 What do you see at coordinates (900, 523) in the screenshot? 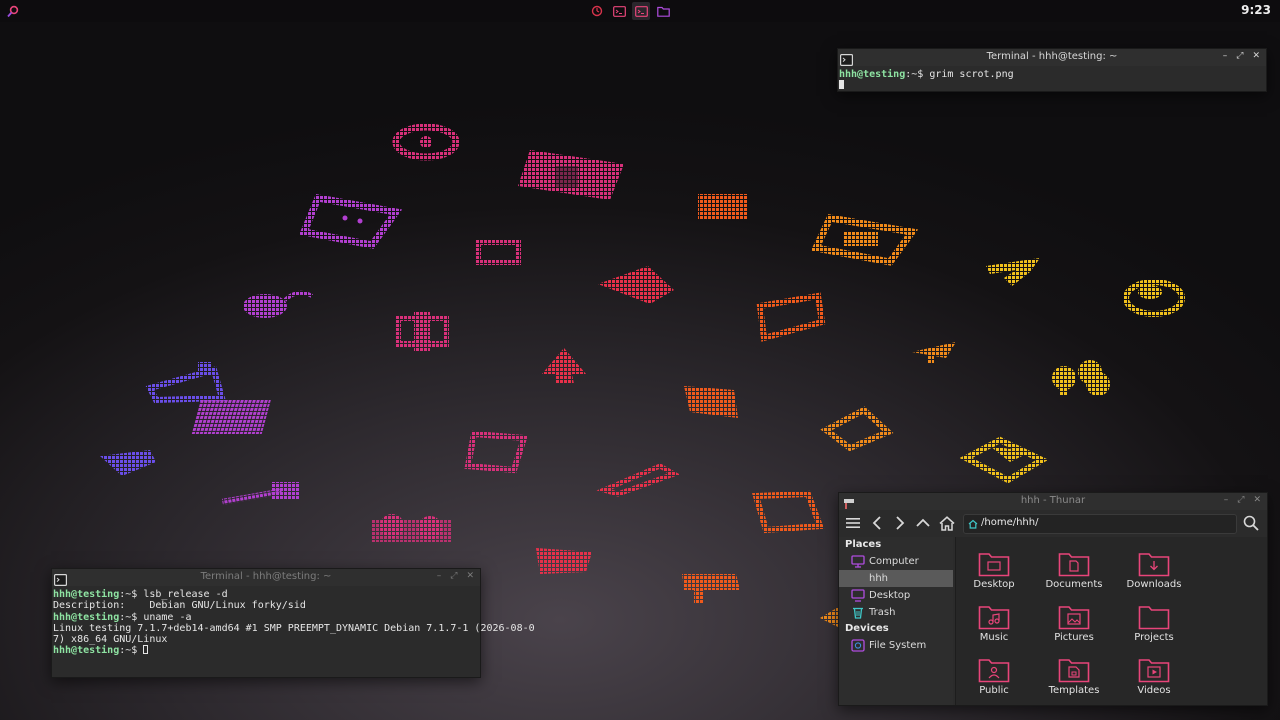
I see `forward-icon` at bounding box center [900, 523].